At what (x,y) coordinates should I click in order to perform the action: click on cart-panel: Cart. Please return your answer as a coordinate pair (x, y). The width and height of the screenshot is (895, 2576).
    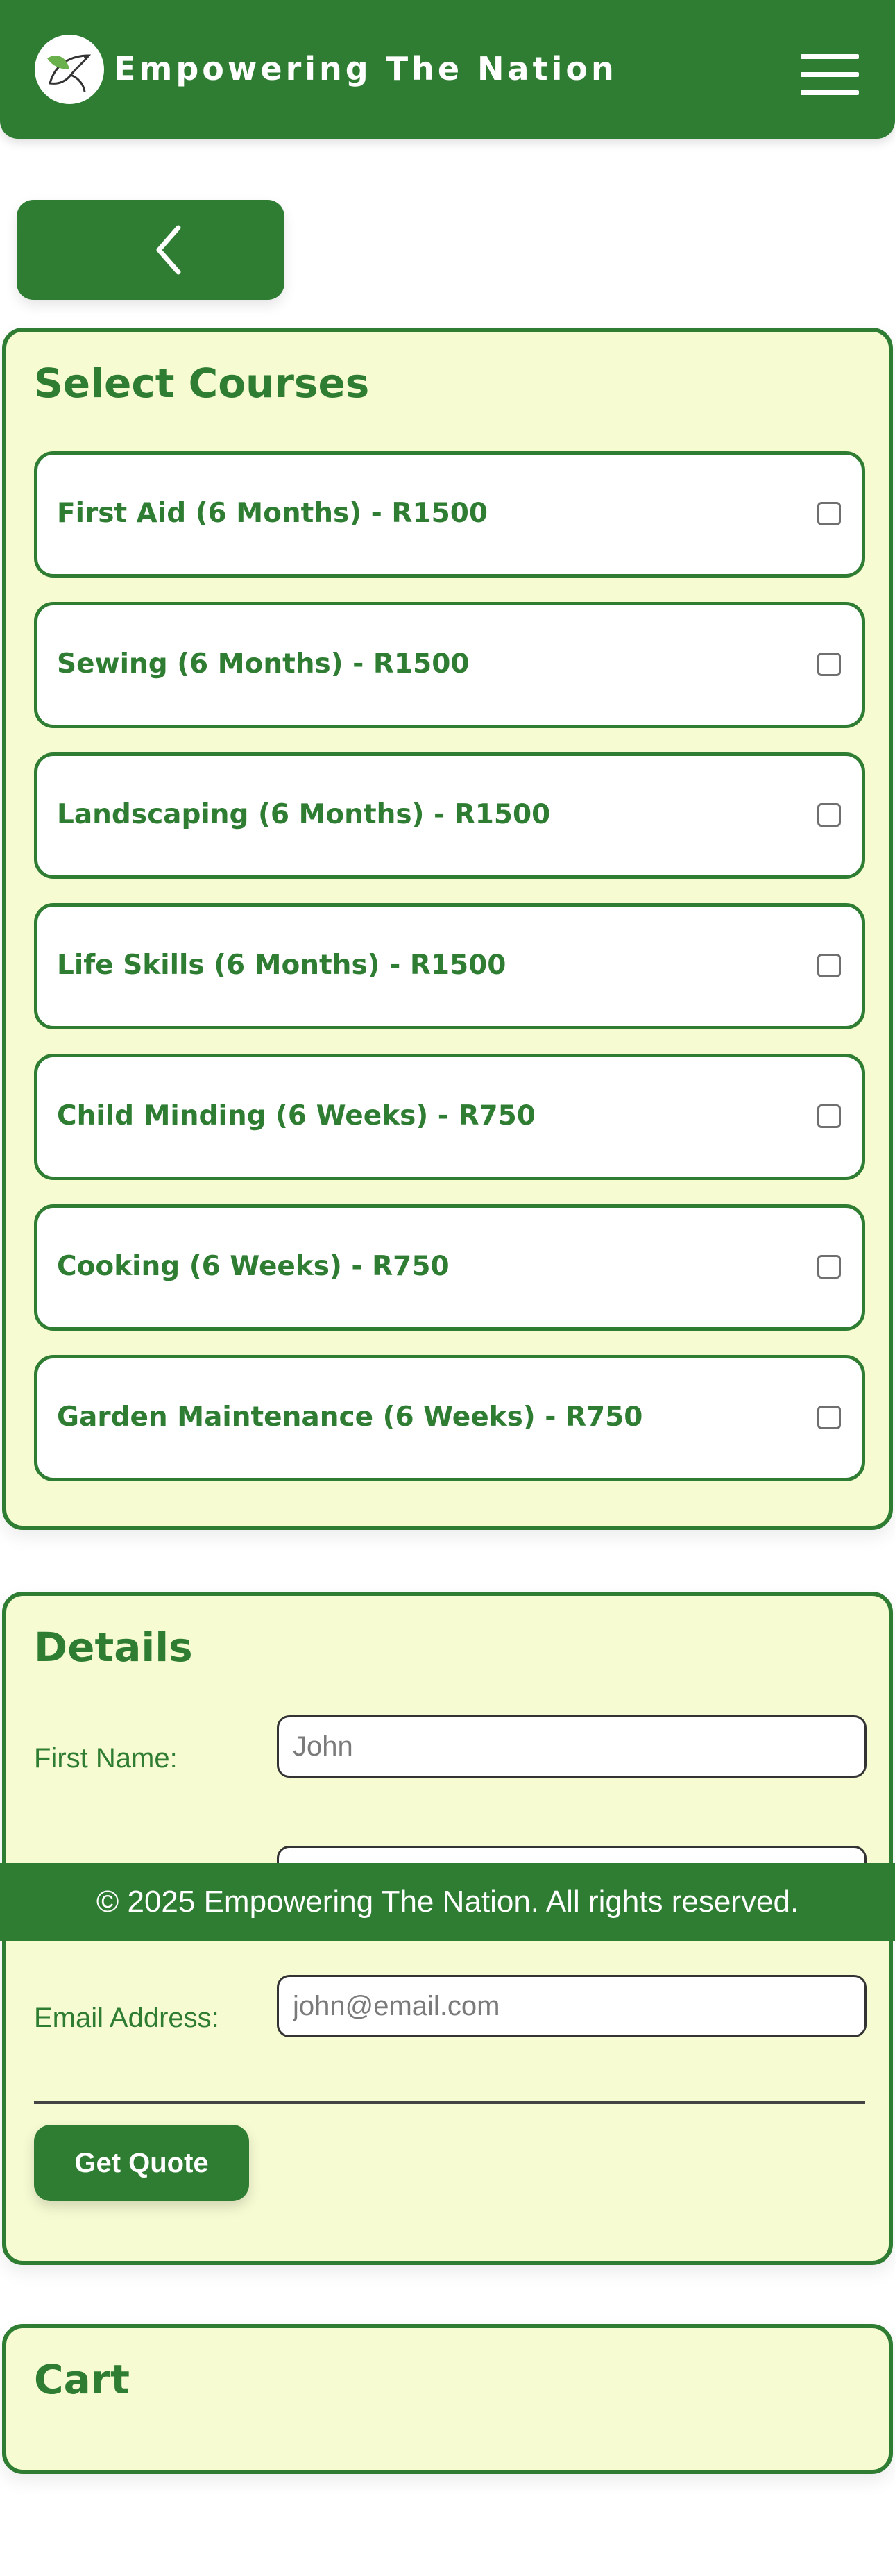
    Looking at the image, I should click on (447, 2399).